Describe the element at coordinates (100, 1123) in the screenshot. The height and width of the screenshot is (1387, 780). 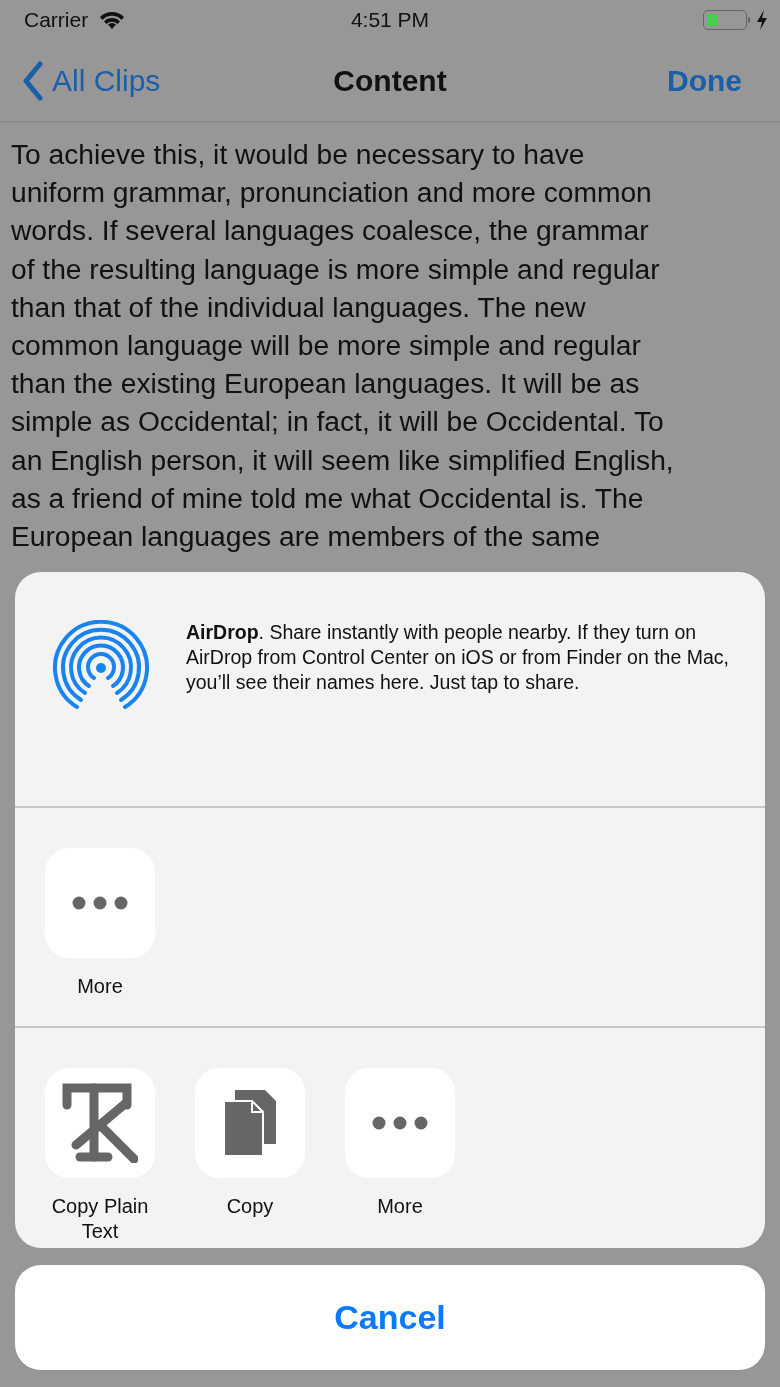
I see `text-format-icon` at that location.